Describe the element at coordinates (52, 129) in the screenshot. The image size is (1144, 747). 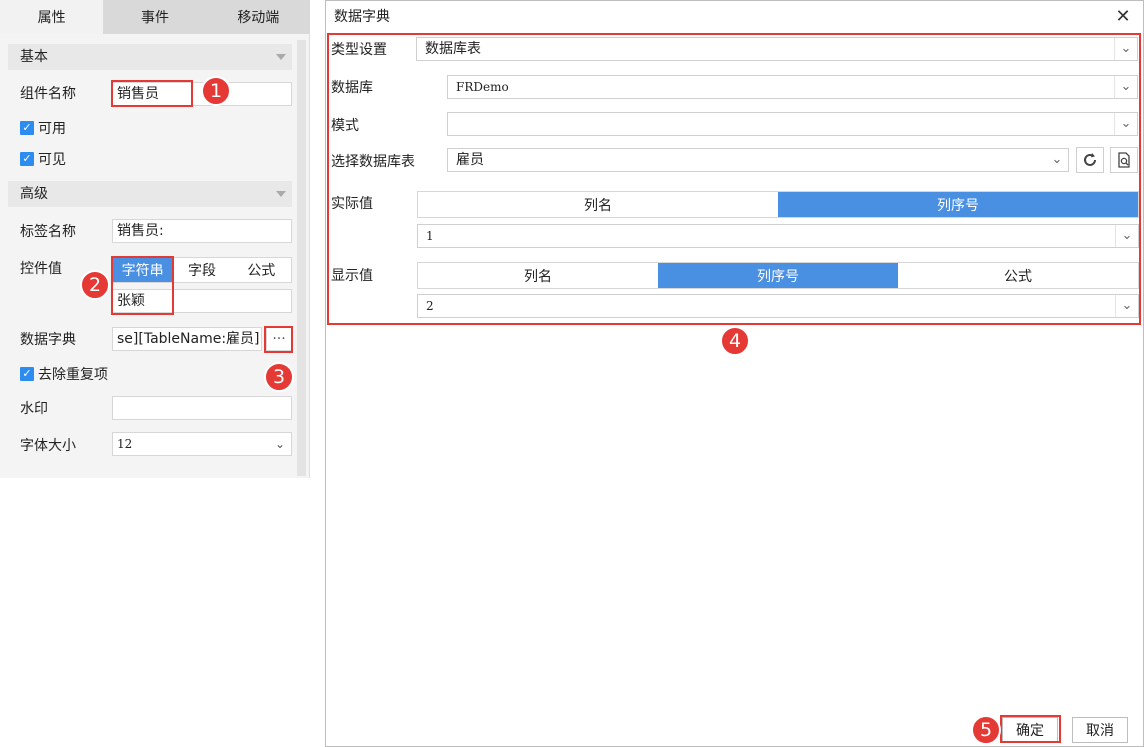
I see `enabled-label: 可用` at that location.